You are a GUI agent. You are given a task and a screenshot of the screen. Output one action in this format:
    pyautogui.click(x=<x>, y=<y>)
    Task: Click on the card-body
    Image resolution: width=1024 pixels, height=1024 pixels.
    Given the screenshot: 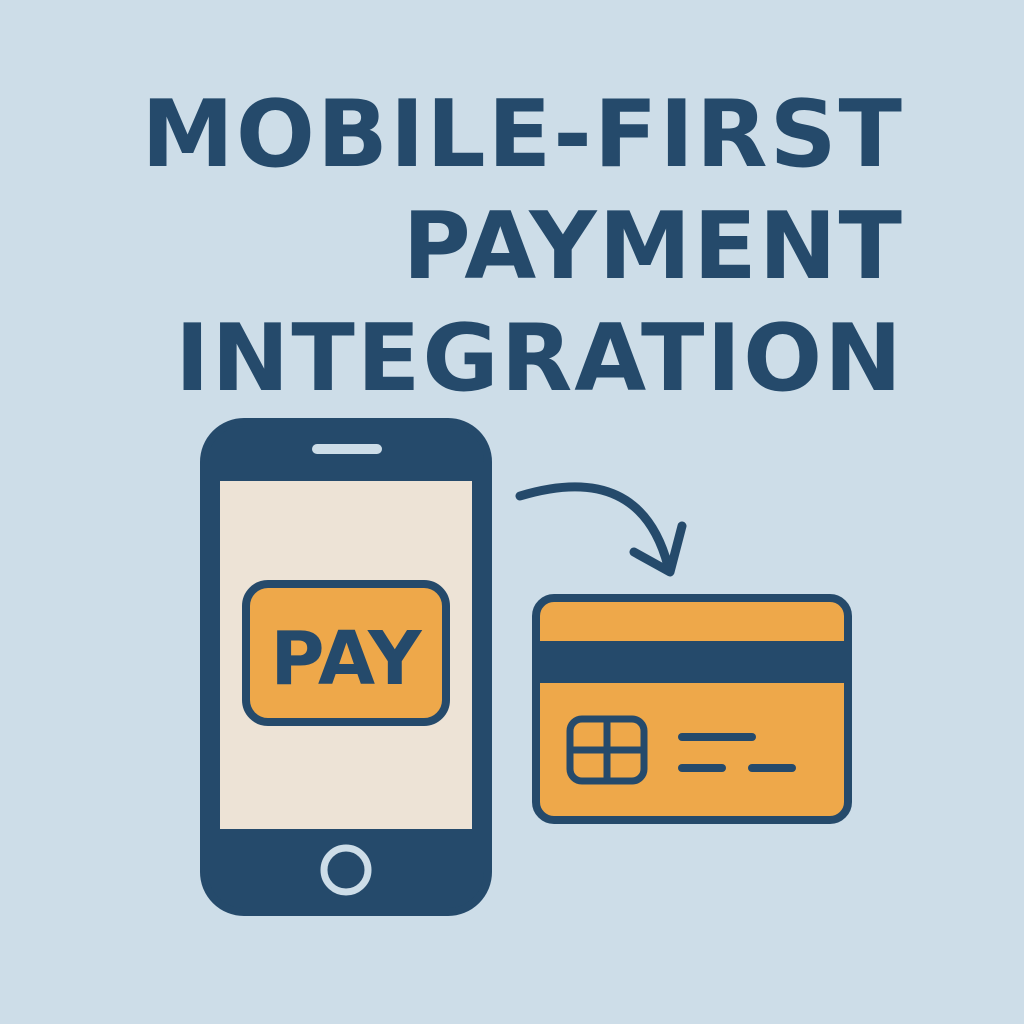 What is the action you would take?
    pyautogui.click(x=692, y=709)
    